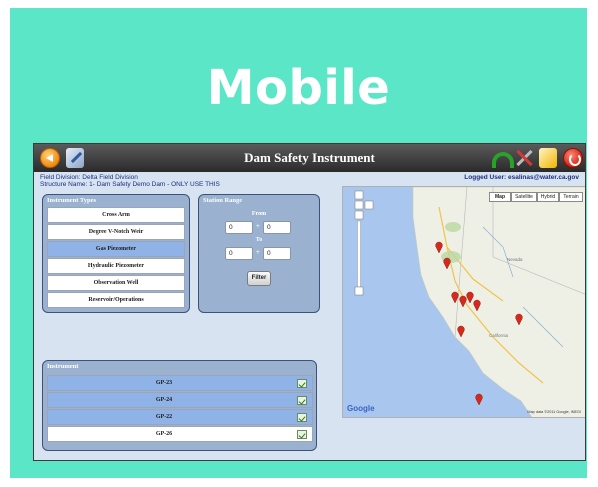 This screenshot has height=487, width=598. I want to click on instrument-row: GP-22, so click(180, 417).